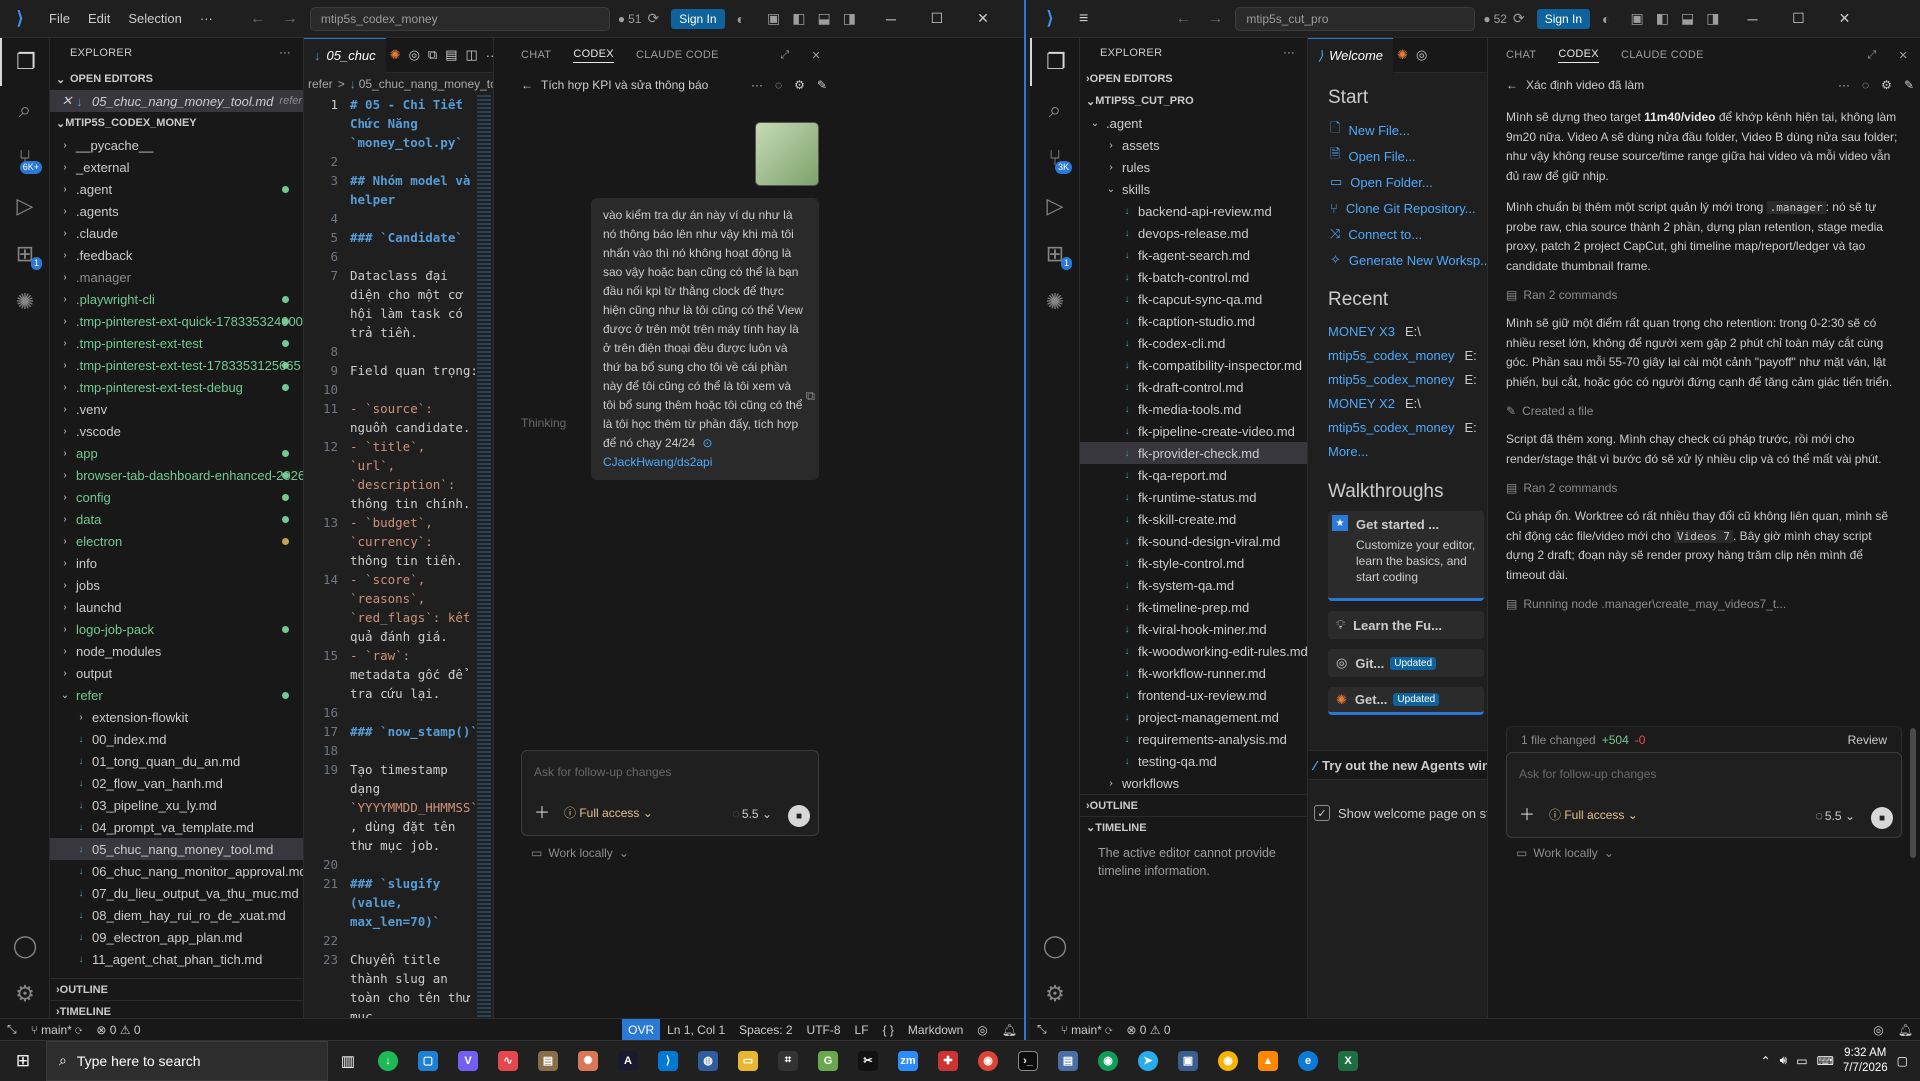 This screenshot has width=1920, height=1081. Describe the element at coordinates (948, 1061) in the screenshot. I see `app-notify-icon: ✚` at that location.